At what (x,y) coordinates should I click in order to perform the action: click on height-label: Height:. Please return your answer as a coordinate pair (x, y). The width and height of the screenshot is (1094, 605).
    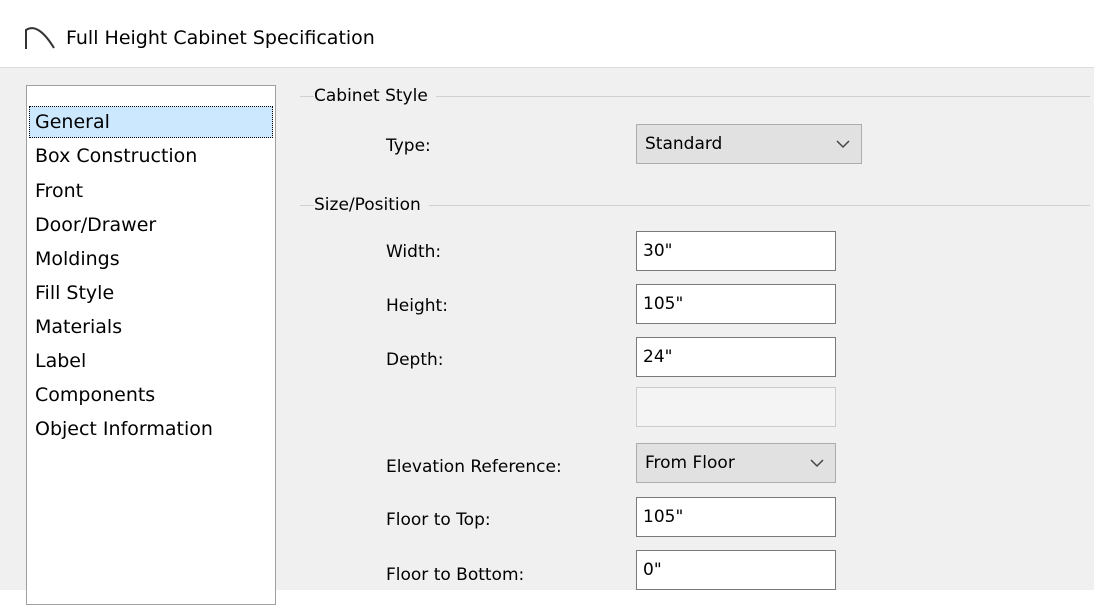
    Looking at the image, I should click on (417, 306).